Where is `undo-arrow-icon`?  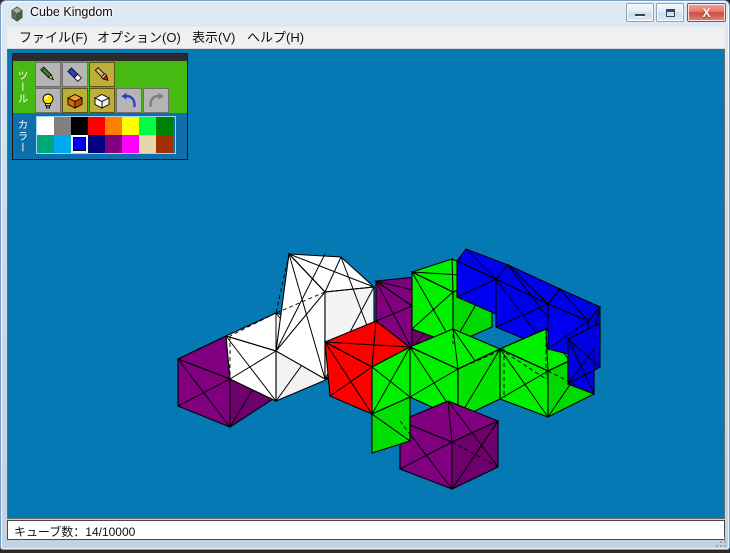 undo-arrow-icon is located at coordinates (128, 99).